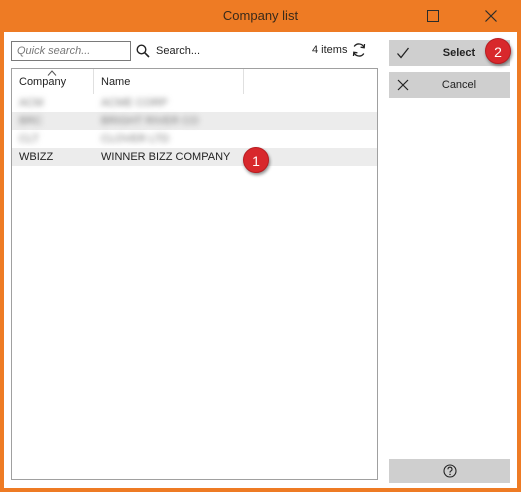 This screenshot has height=492, width=521. I want to click on column-header-name-label: Name, so click(116, 82).